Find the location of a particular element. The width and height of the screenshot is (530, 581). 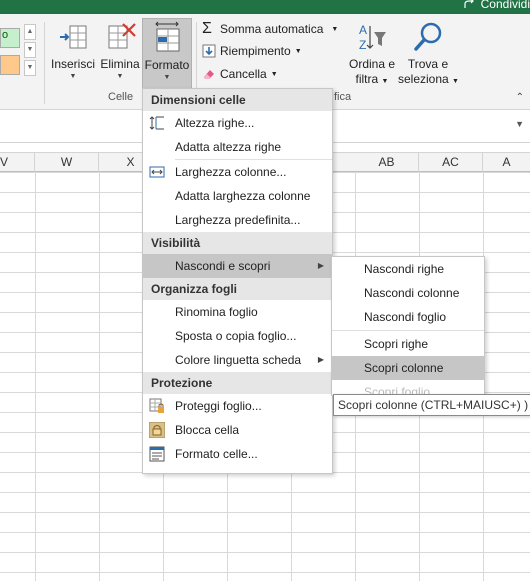

menu-item-lock-cell: Blocca cella is located at coordinates (237, 430).